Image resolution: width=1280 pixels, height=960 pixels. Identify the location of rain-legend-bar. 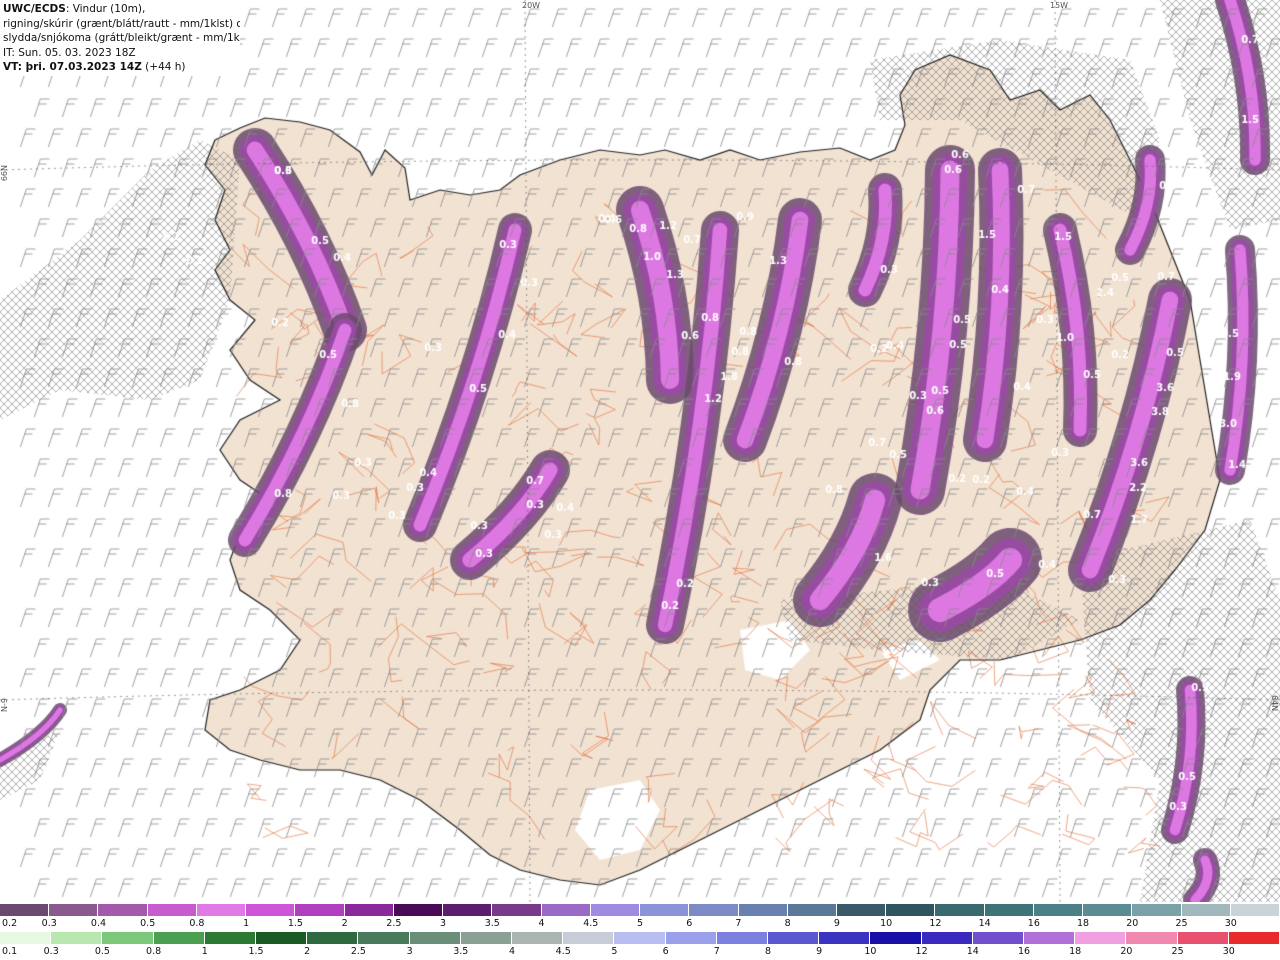
(640, 938).